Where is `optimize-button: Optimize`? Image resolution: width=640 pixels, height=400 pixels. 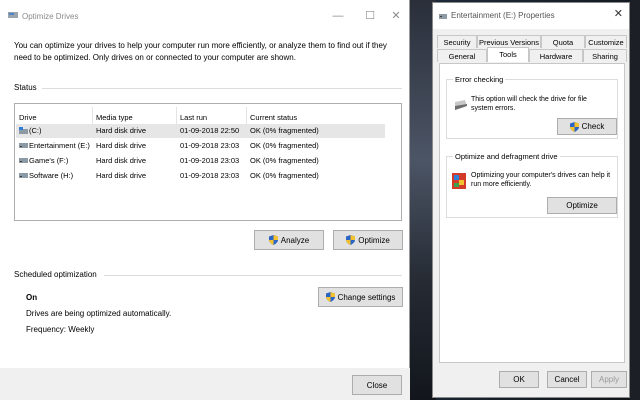 optimize-button: Optimize is located at coordinates (368, 240).